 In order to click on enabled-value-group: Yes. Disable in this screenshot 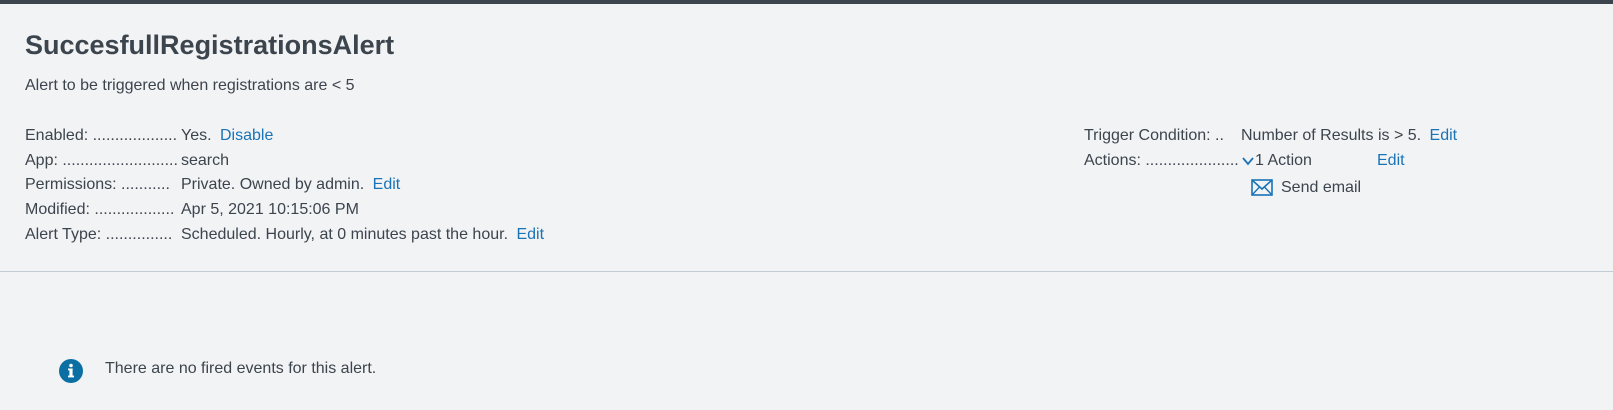, I will do `click(227, 136)`.